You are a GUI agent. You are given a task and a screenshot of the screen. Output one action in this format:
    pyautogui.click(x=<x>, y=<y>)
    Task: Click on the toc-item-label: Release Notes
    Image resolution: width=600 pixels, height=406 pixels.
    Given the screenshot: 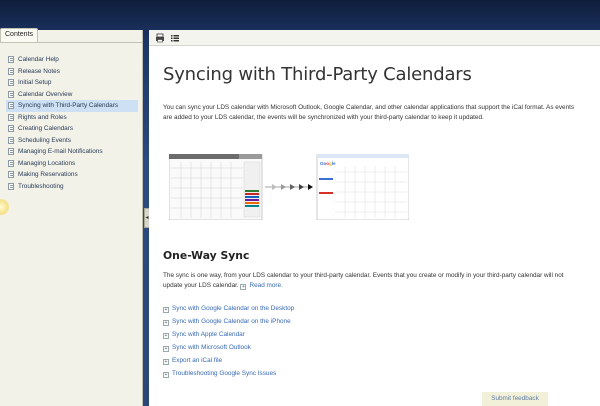 What is the action you would take?
    pyautogui.click(x=39, y=71)
    